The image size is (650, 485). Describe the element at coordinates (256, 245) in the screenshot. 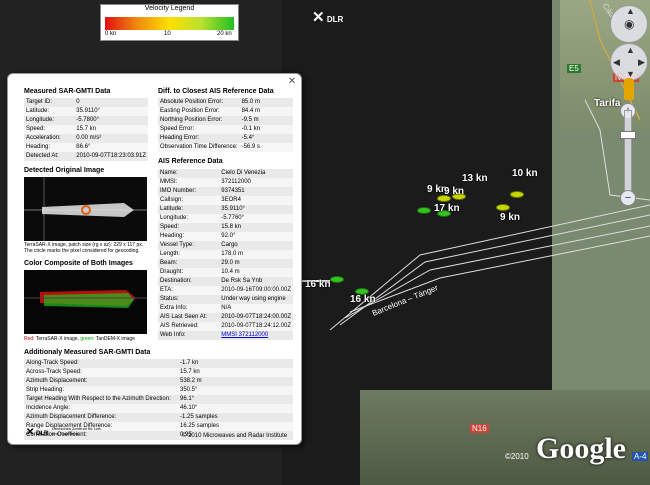

I see `row-value: Cargo` at that location.